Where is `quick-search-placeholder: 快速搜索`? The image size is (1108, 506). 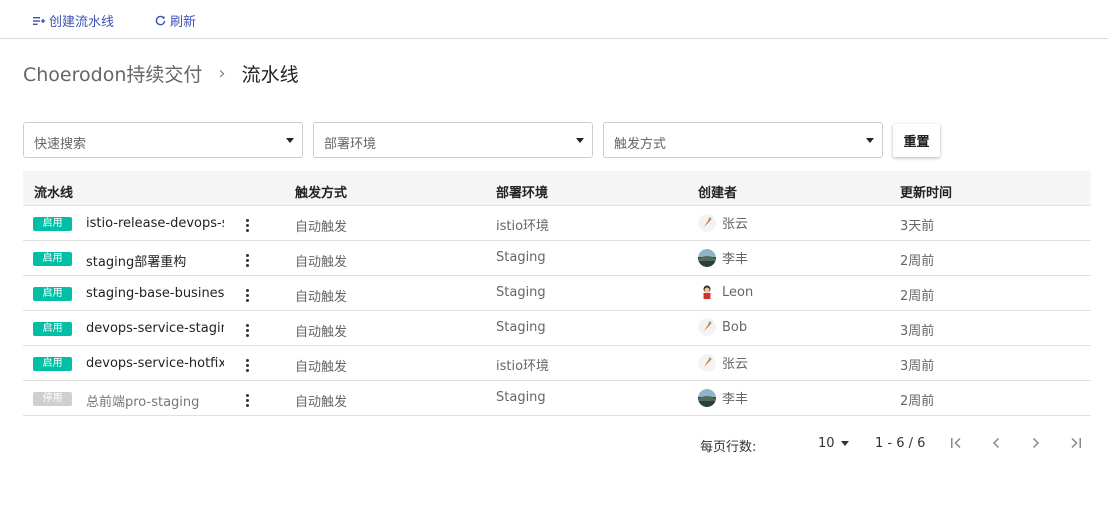 quick-search-placeholder: 快速搜索 is located at coordinates (60, 144).